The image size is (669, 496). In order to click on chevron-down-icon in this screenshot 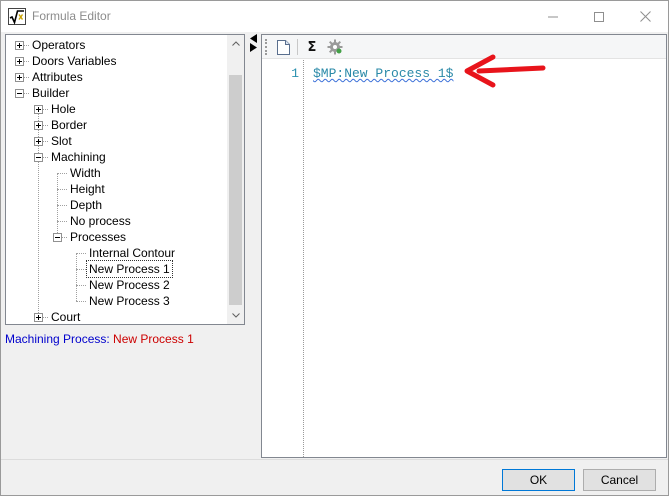, I will do `click(235, 315)`.